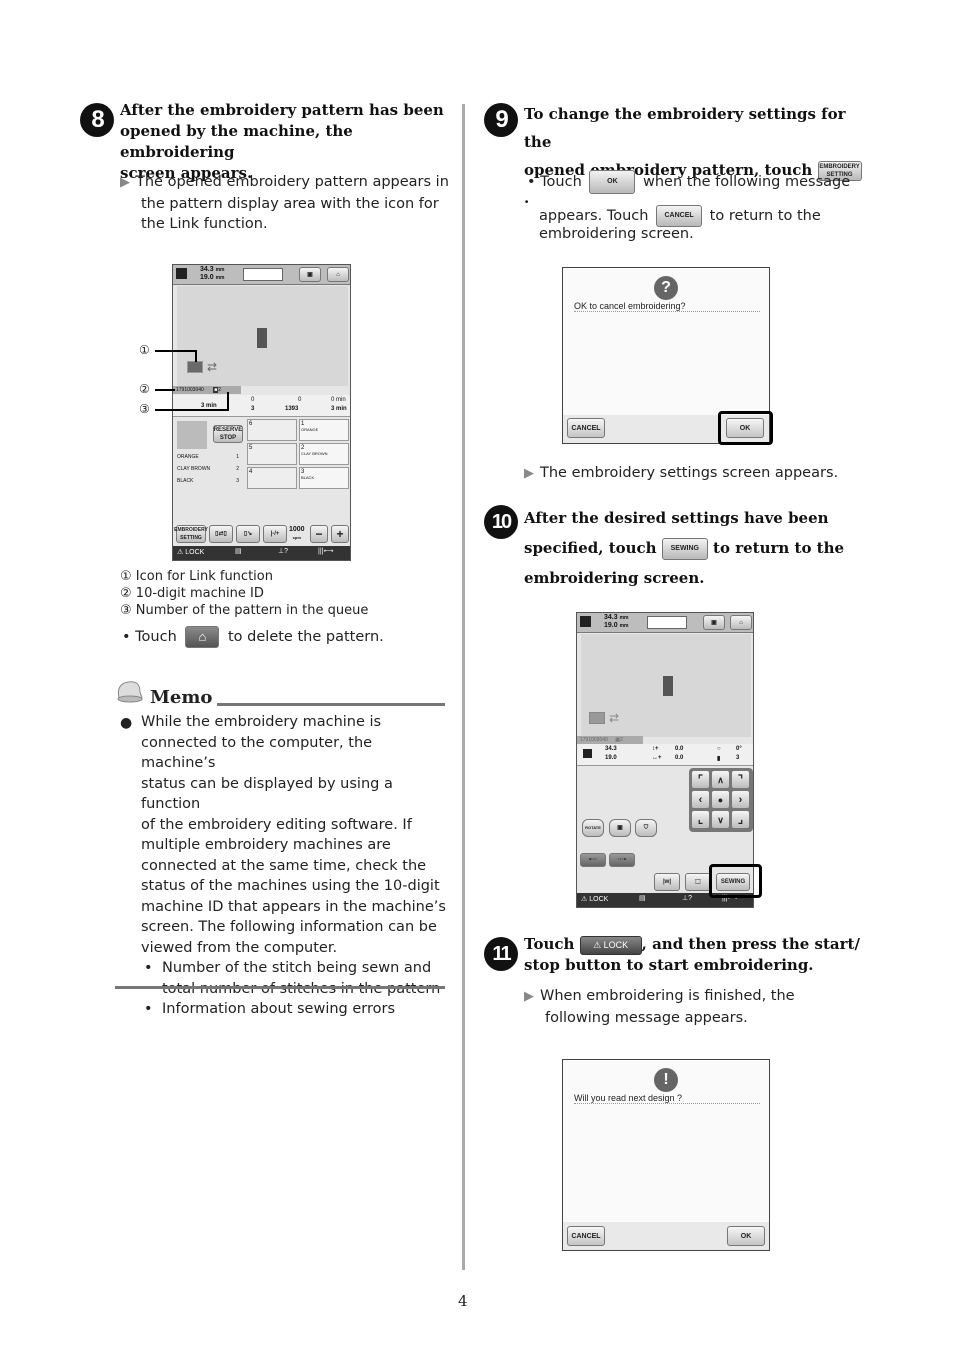  What do you see at coordinates (275, 534) in the screenshot?
I see `stitch-jump-button: |-/+` at bounding box center [275, 534].